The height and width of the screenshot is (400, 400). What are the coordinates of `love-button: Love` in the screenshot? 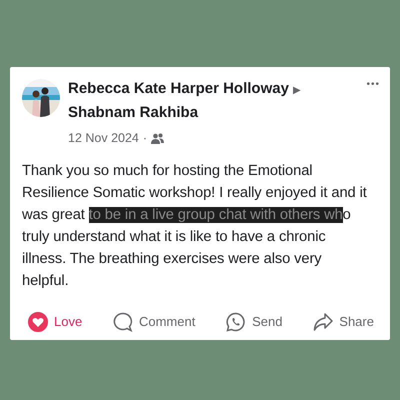 It's located at (55, 322).